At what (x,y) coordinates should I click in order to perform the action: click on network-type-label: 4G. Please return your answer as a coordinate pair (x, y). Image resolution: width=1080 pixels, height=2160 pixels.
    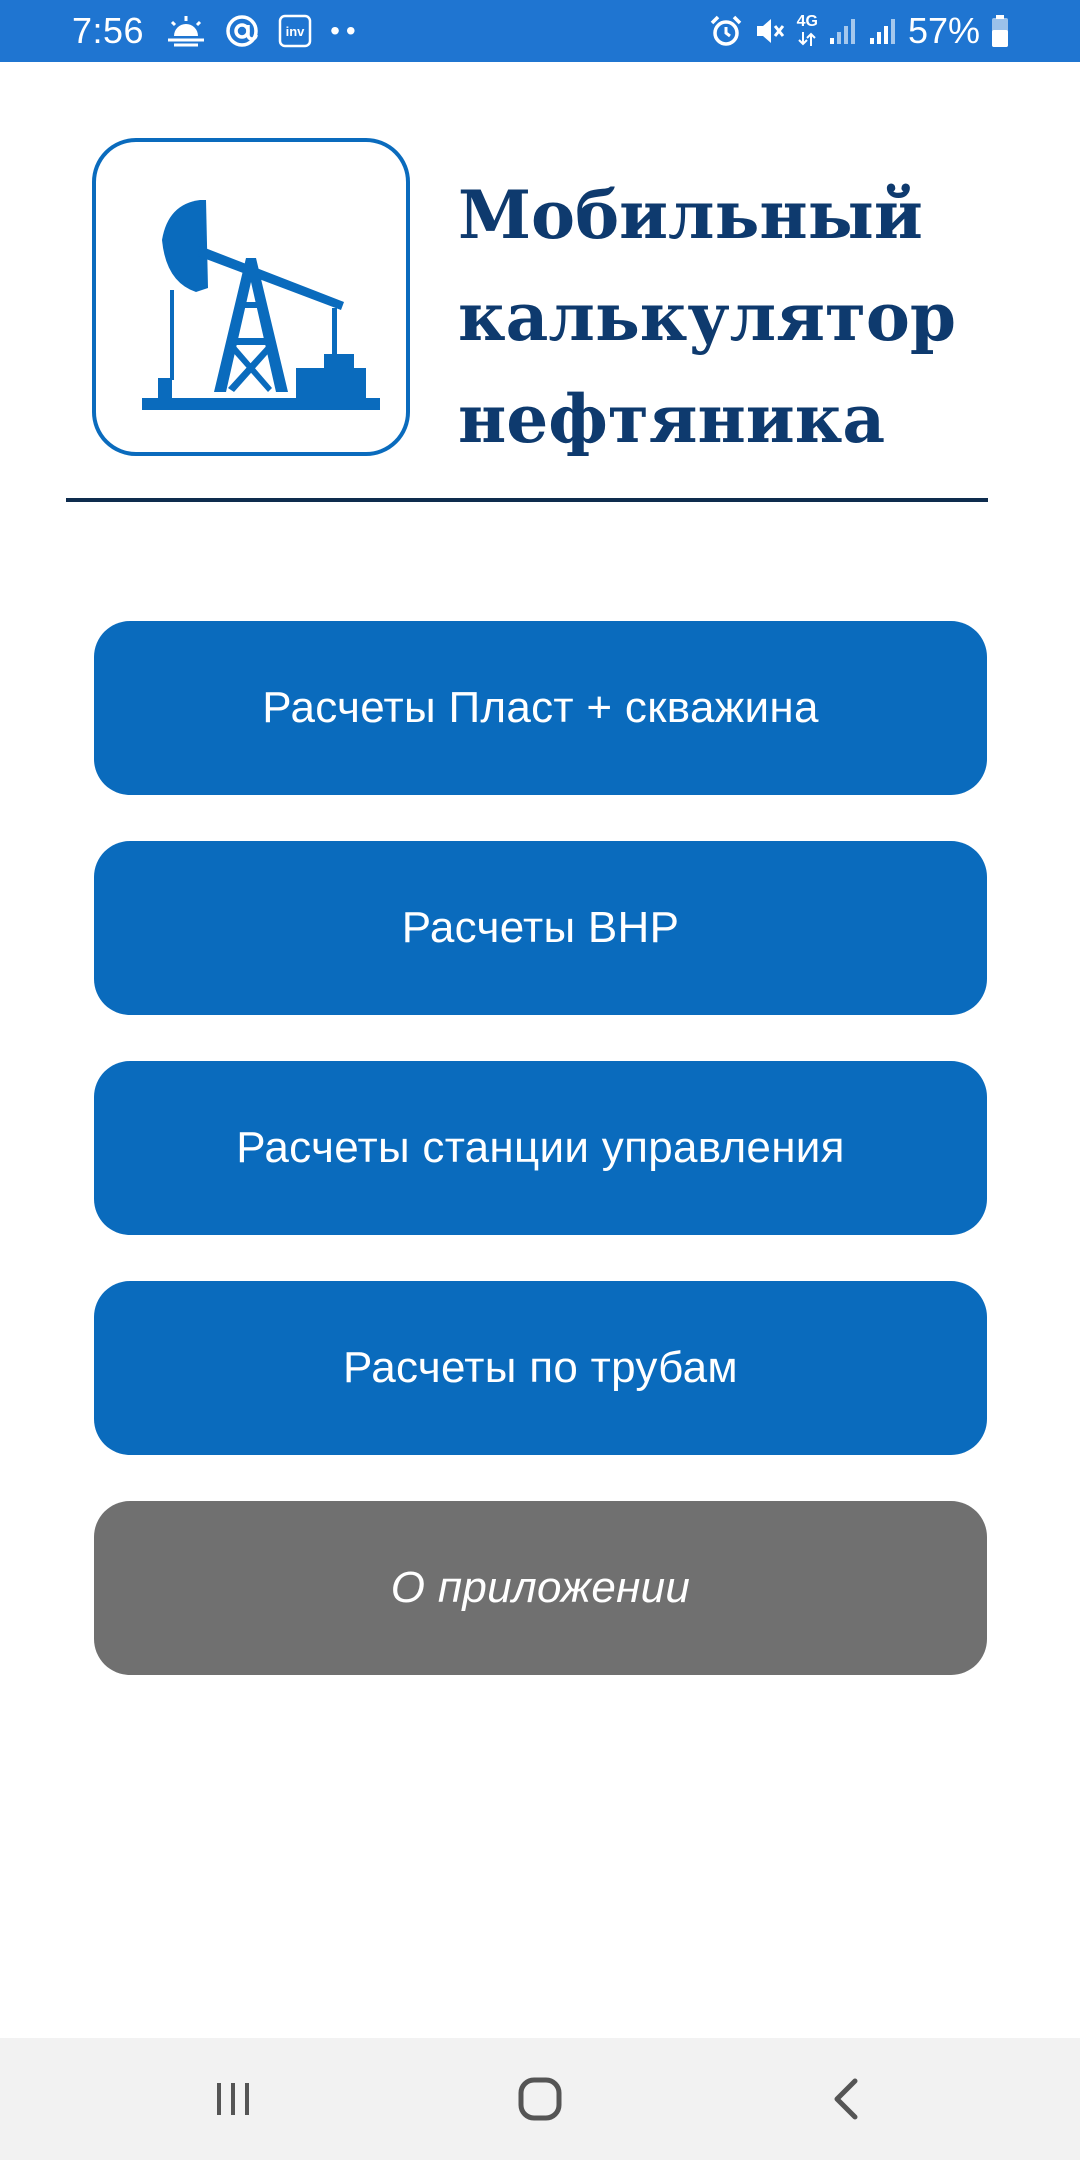
    Looking at the image, I should click on (807, 21).